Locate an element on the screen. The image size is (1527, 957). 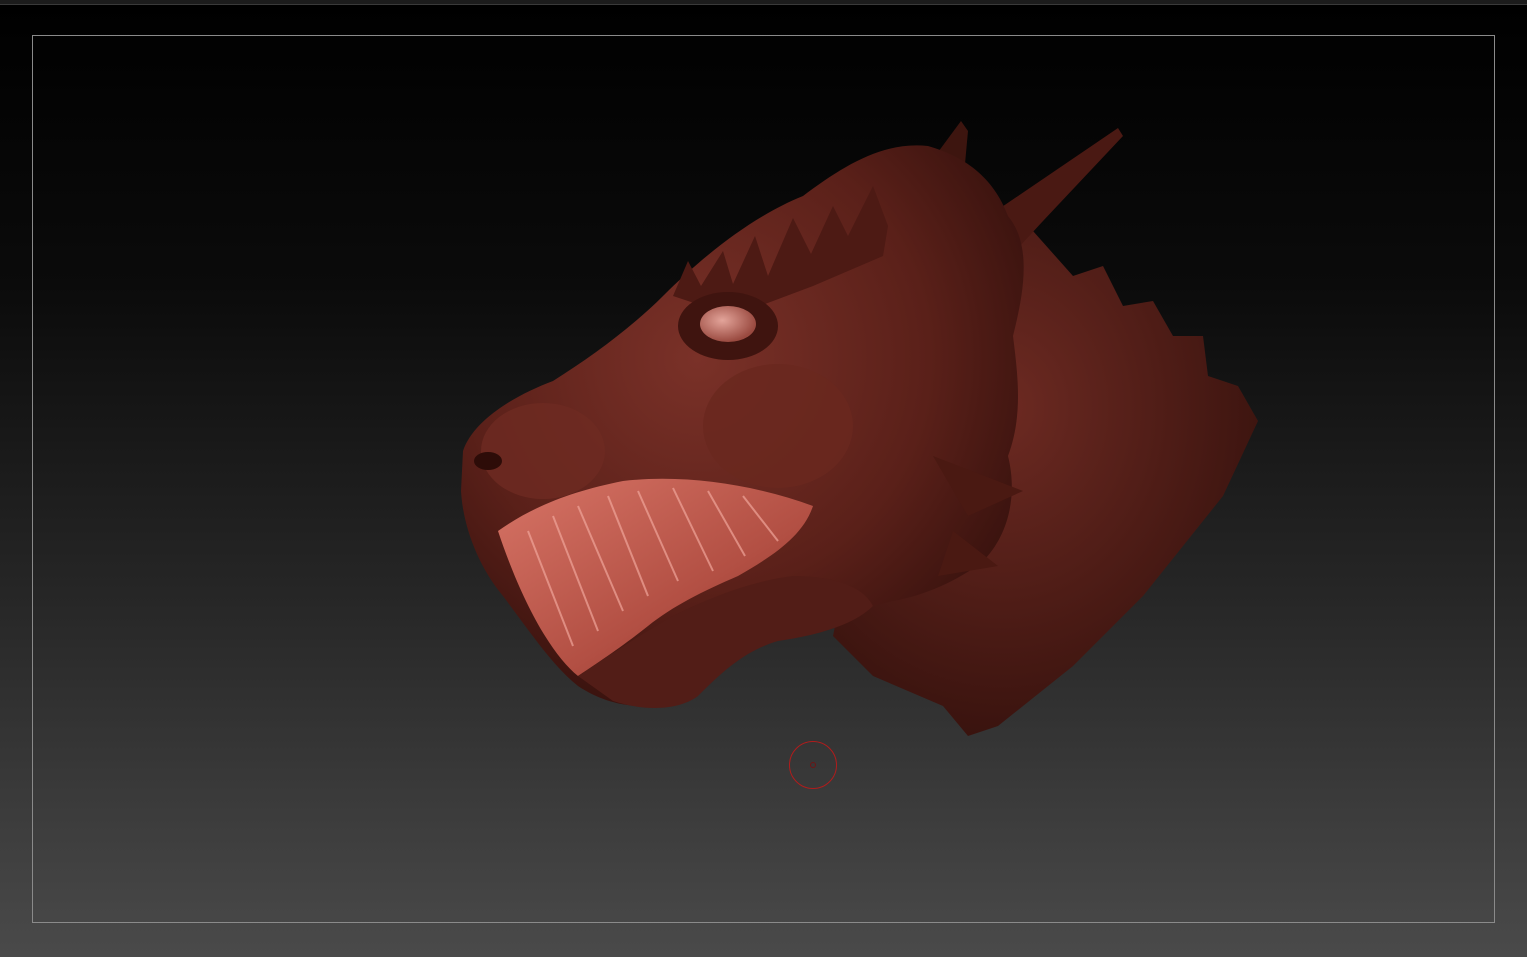
cheek-bulge is located at coordinates (778, 426).